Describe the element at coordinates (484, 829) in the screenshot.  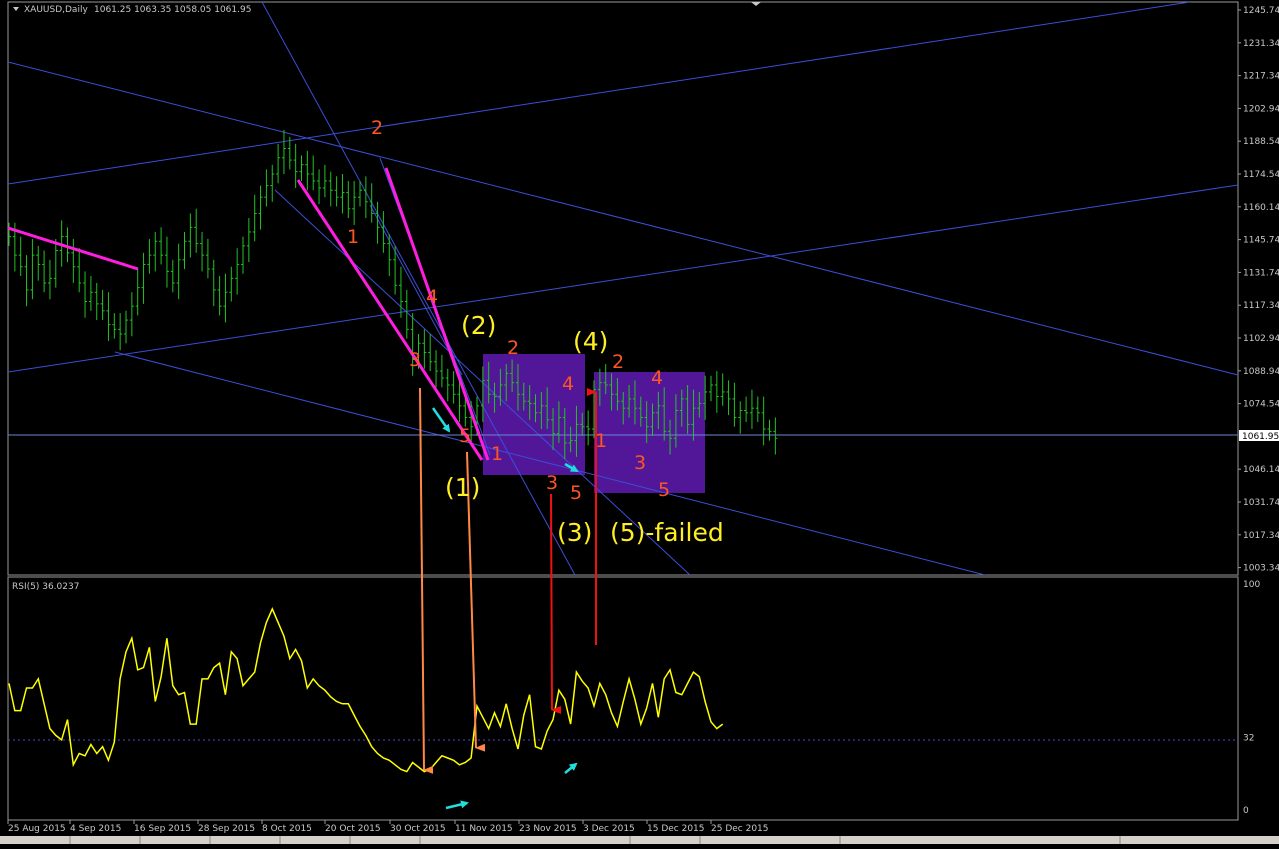
I see `x-tick-label: 11 Nov 2015` at that location.